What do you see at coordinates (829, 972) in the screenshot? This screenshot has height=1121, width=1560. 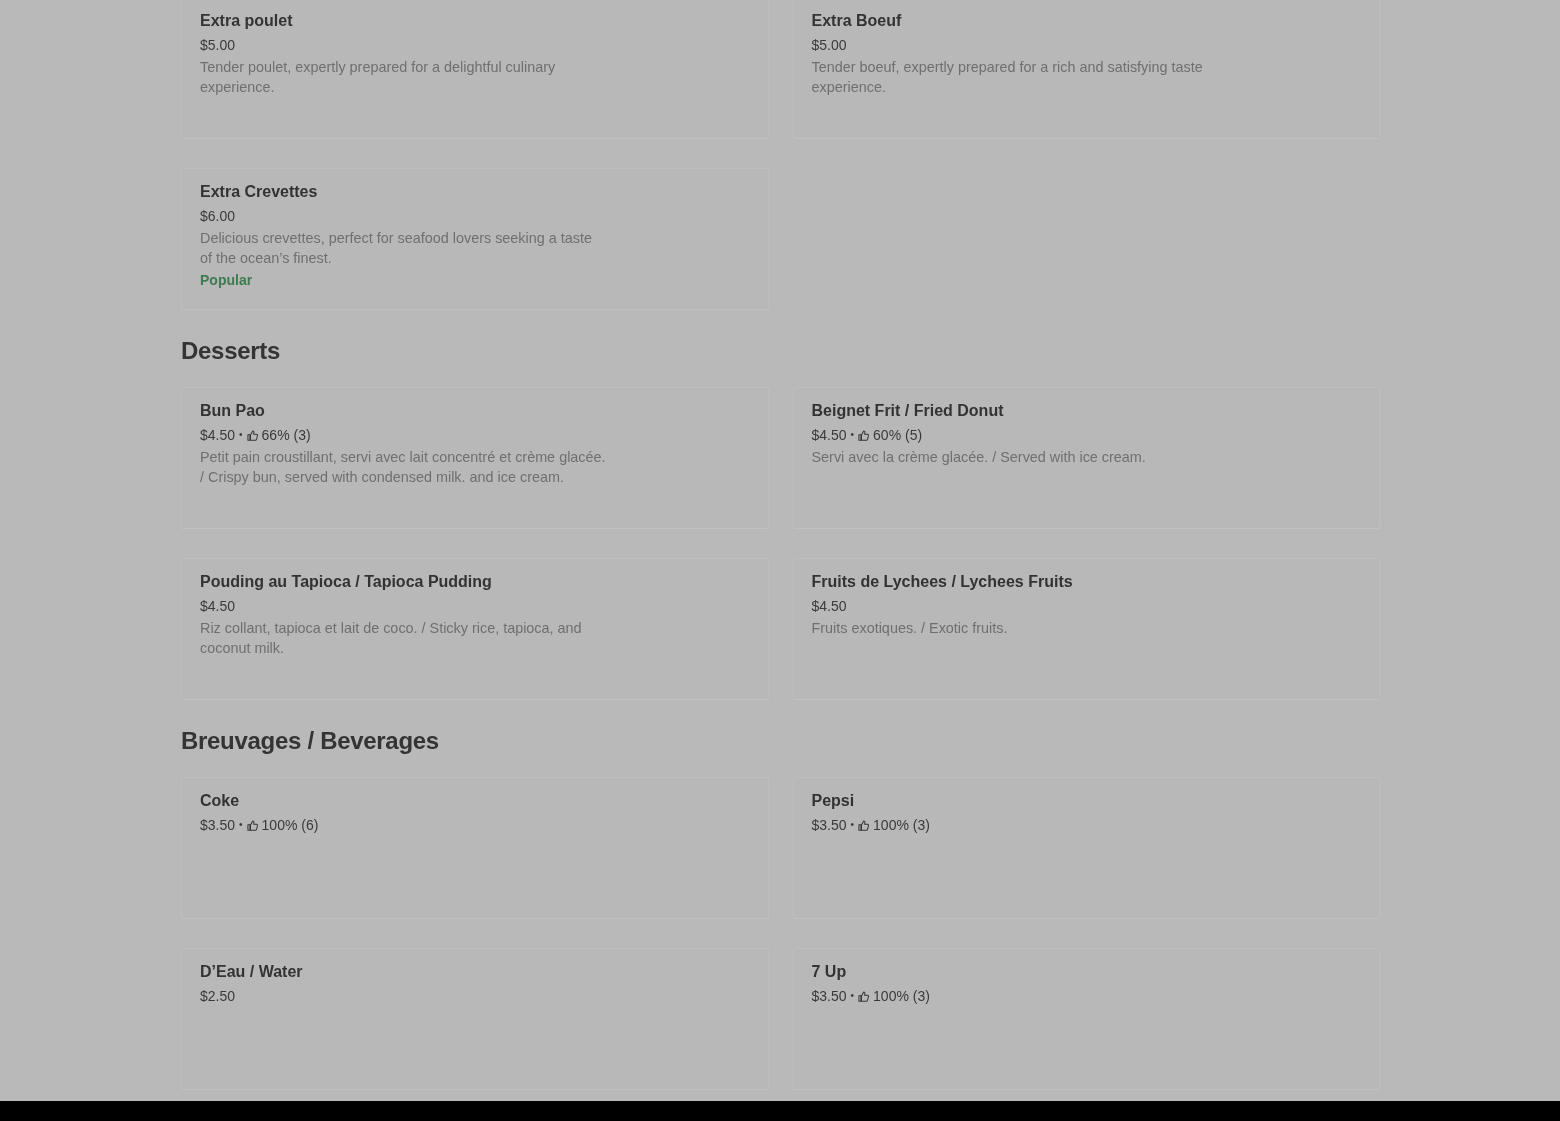 I see `item-name: 7 Up` at bounding box center [829, 972].